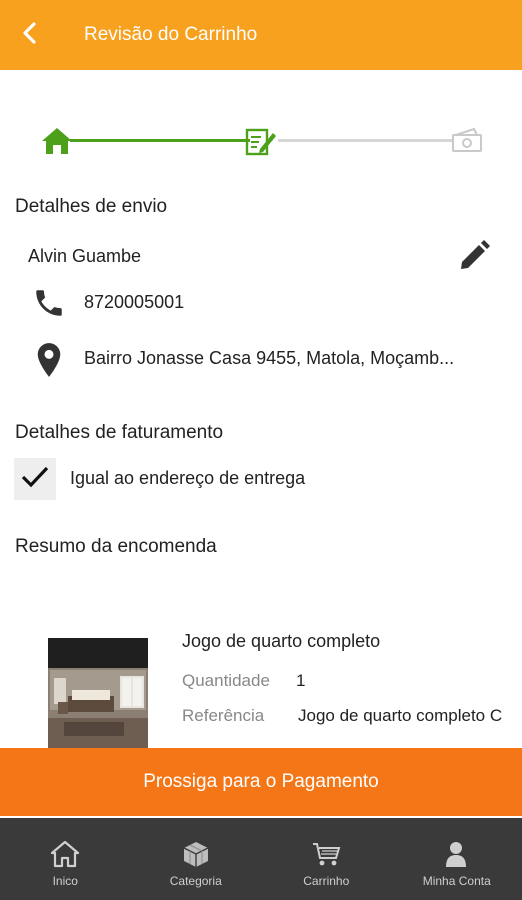  I want to click on nav-label-cart: Carrinho, so click(326, 881).